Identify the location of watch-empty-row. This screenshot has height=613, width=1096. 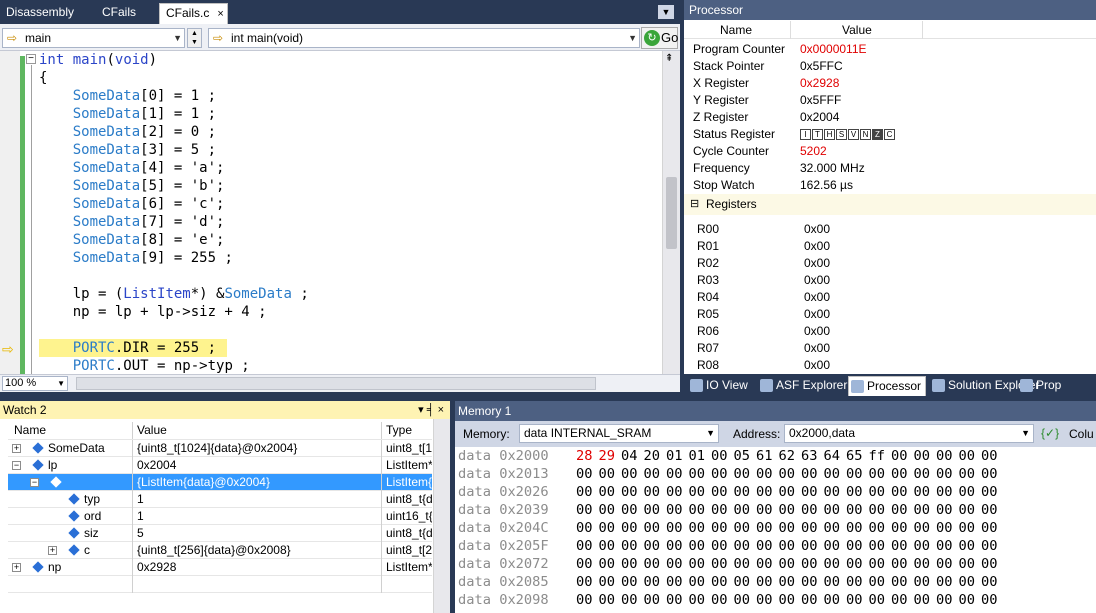
(220, 584).